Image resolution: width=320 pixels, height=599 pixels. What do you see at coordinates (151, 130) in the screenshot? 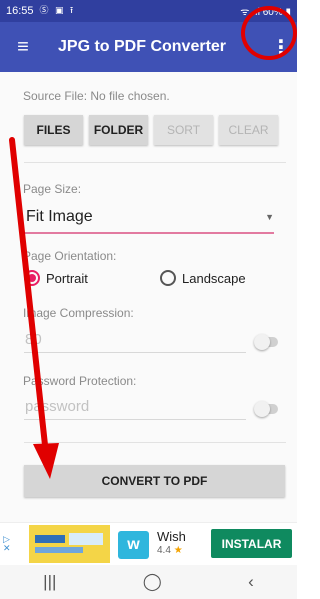
I see `file-button-row: FILES FOLDER SORT CLEAR` at bounding box center [151, 130].